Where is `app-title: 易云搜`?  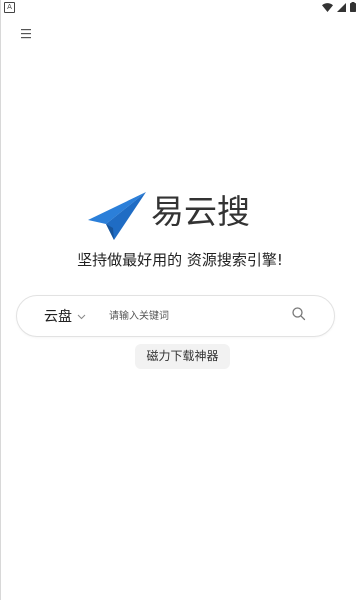
app-title: 易云搜 is located at coordinates (200, 211).